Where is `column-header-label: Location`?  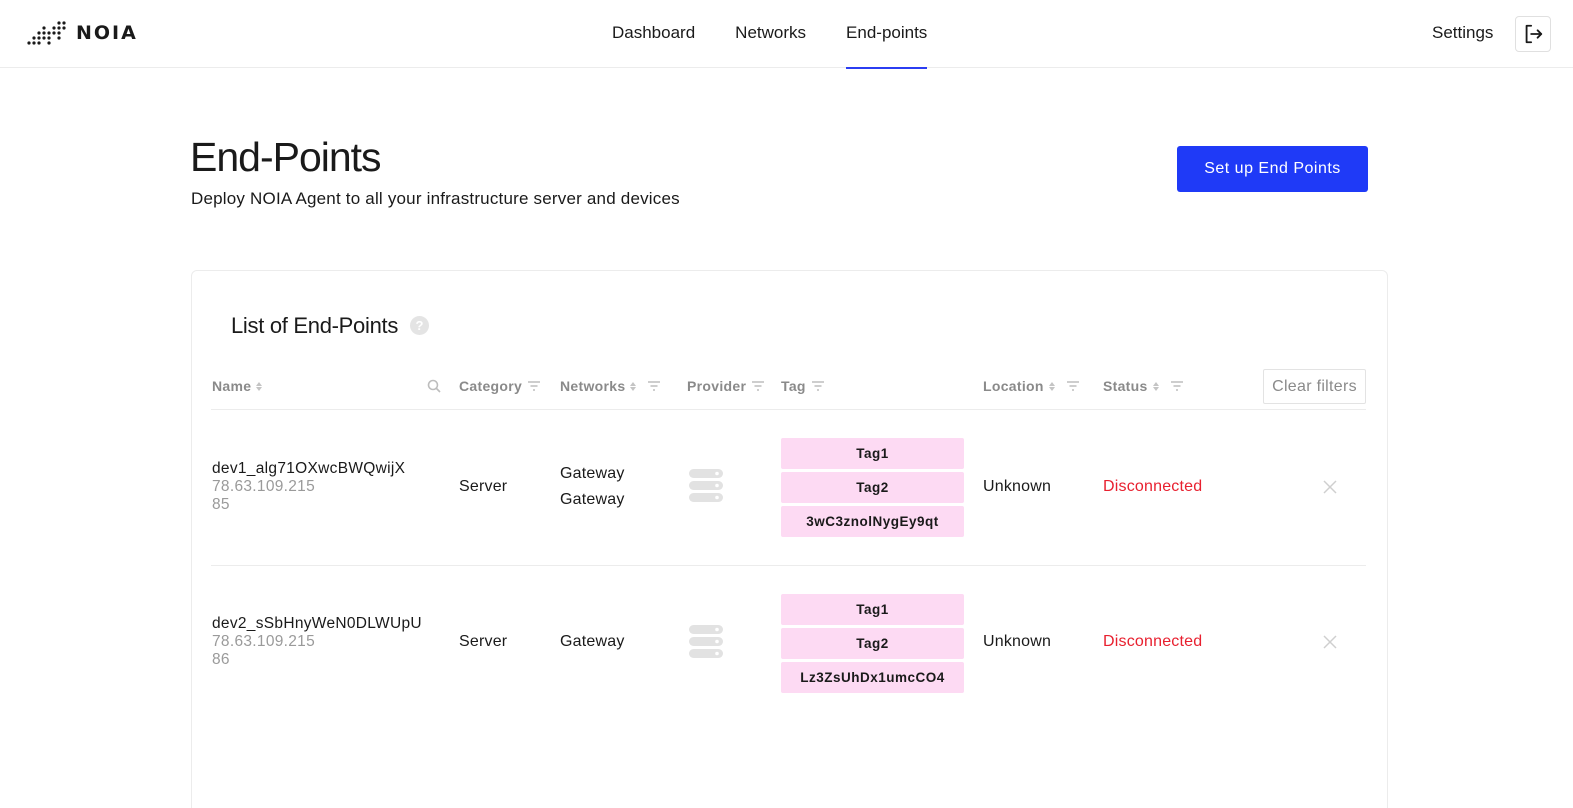 column-header-label: Location is located at coordinates (1013, 386).